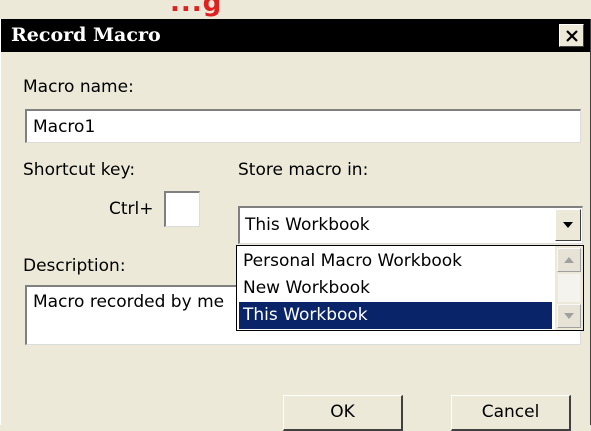 This screenshot has height=431, width=591. What do you see at coordinates (511, 413) in the screenshot?
I see `cancel-button: Cancel` at bounding box center [511, 413].